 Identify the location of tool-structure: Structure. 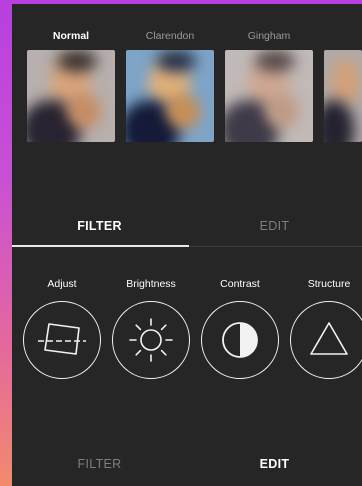
(323, 327).